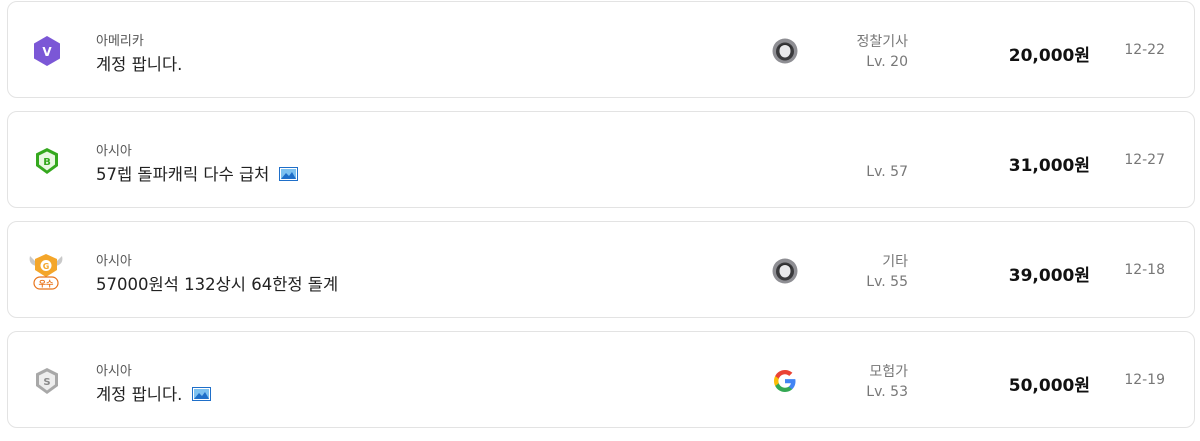  Describe the element at coordinates (887, 62) in the screenshot. I see `character-level: Lv. 20` at that location.